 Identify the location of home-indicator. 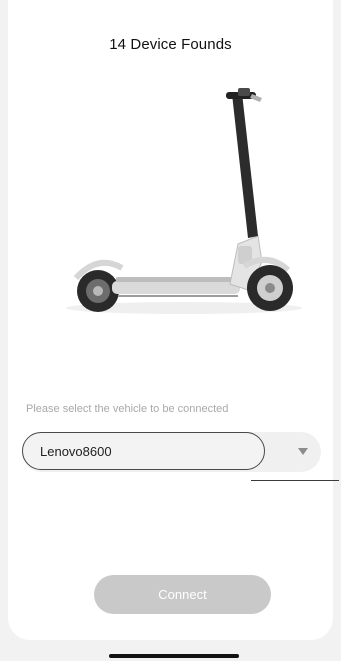
(174, 656).